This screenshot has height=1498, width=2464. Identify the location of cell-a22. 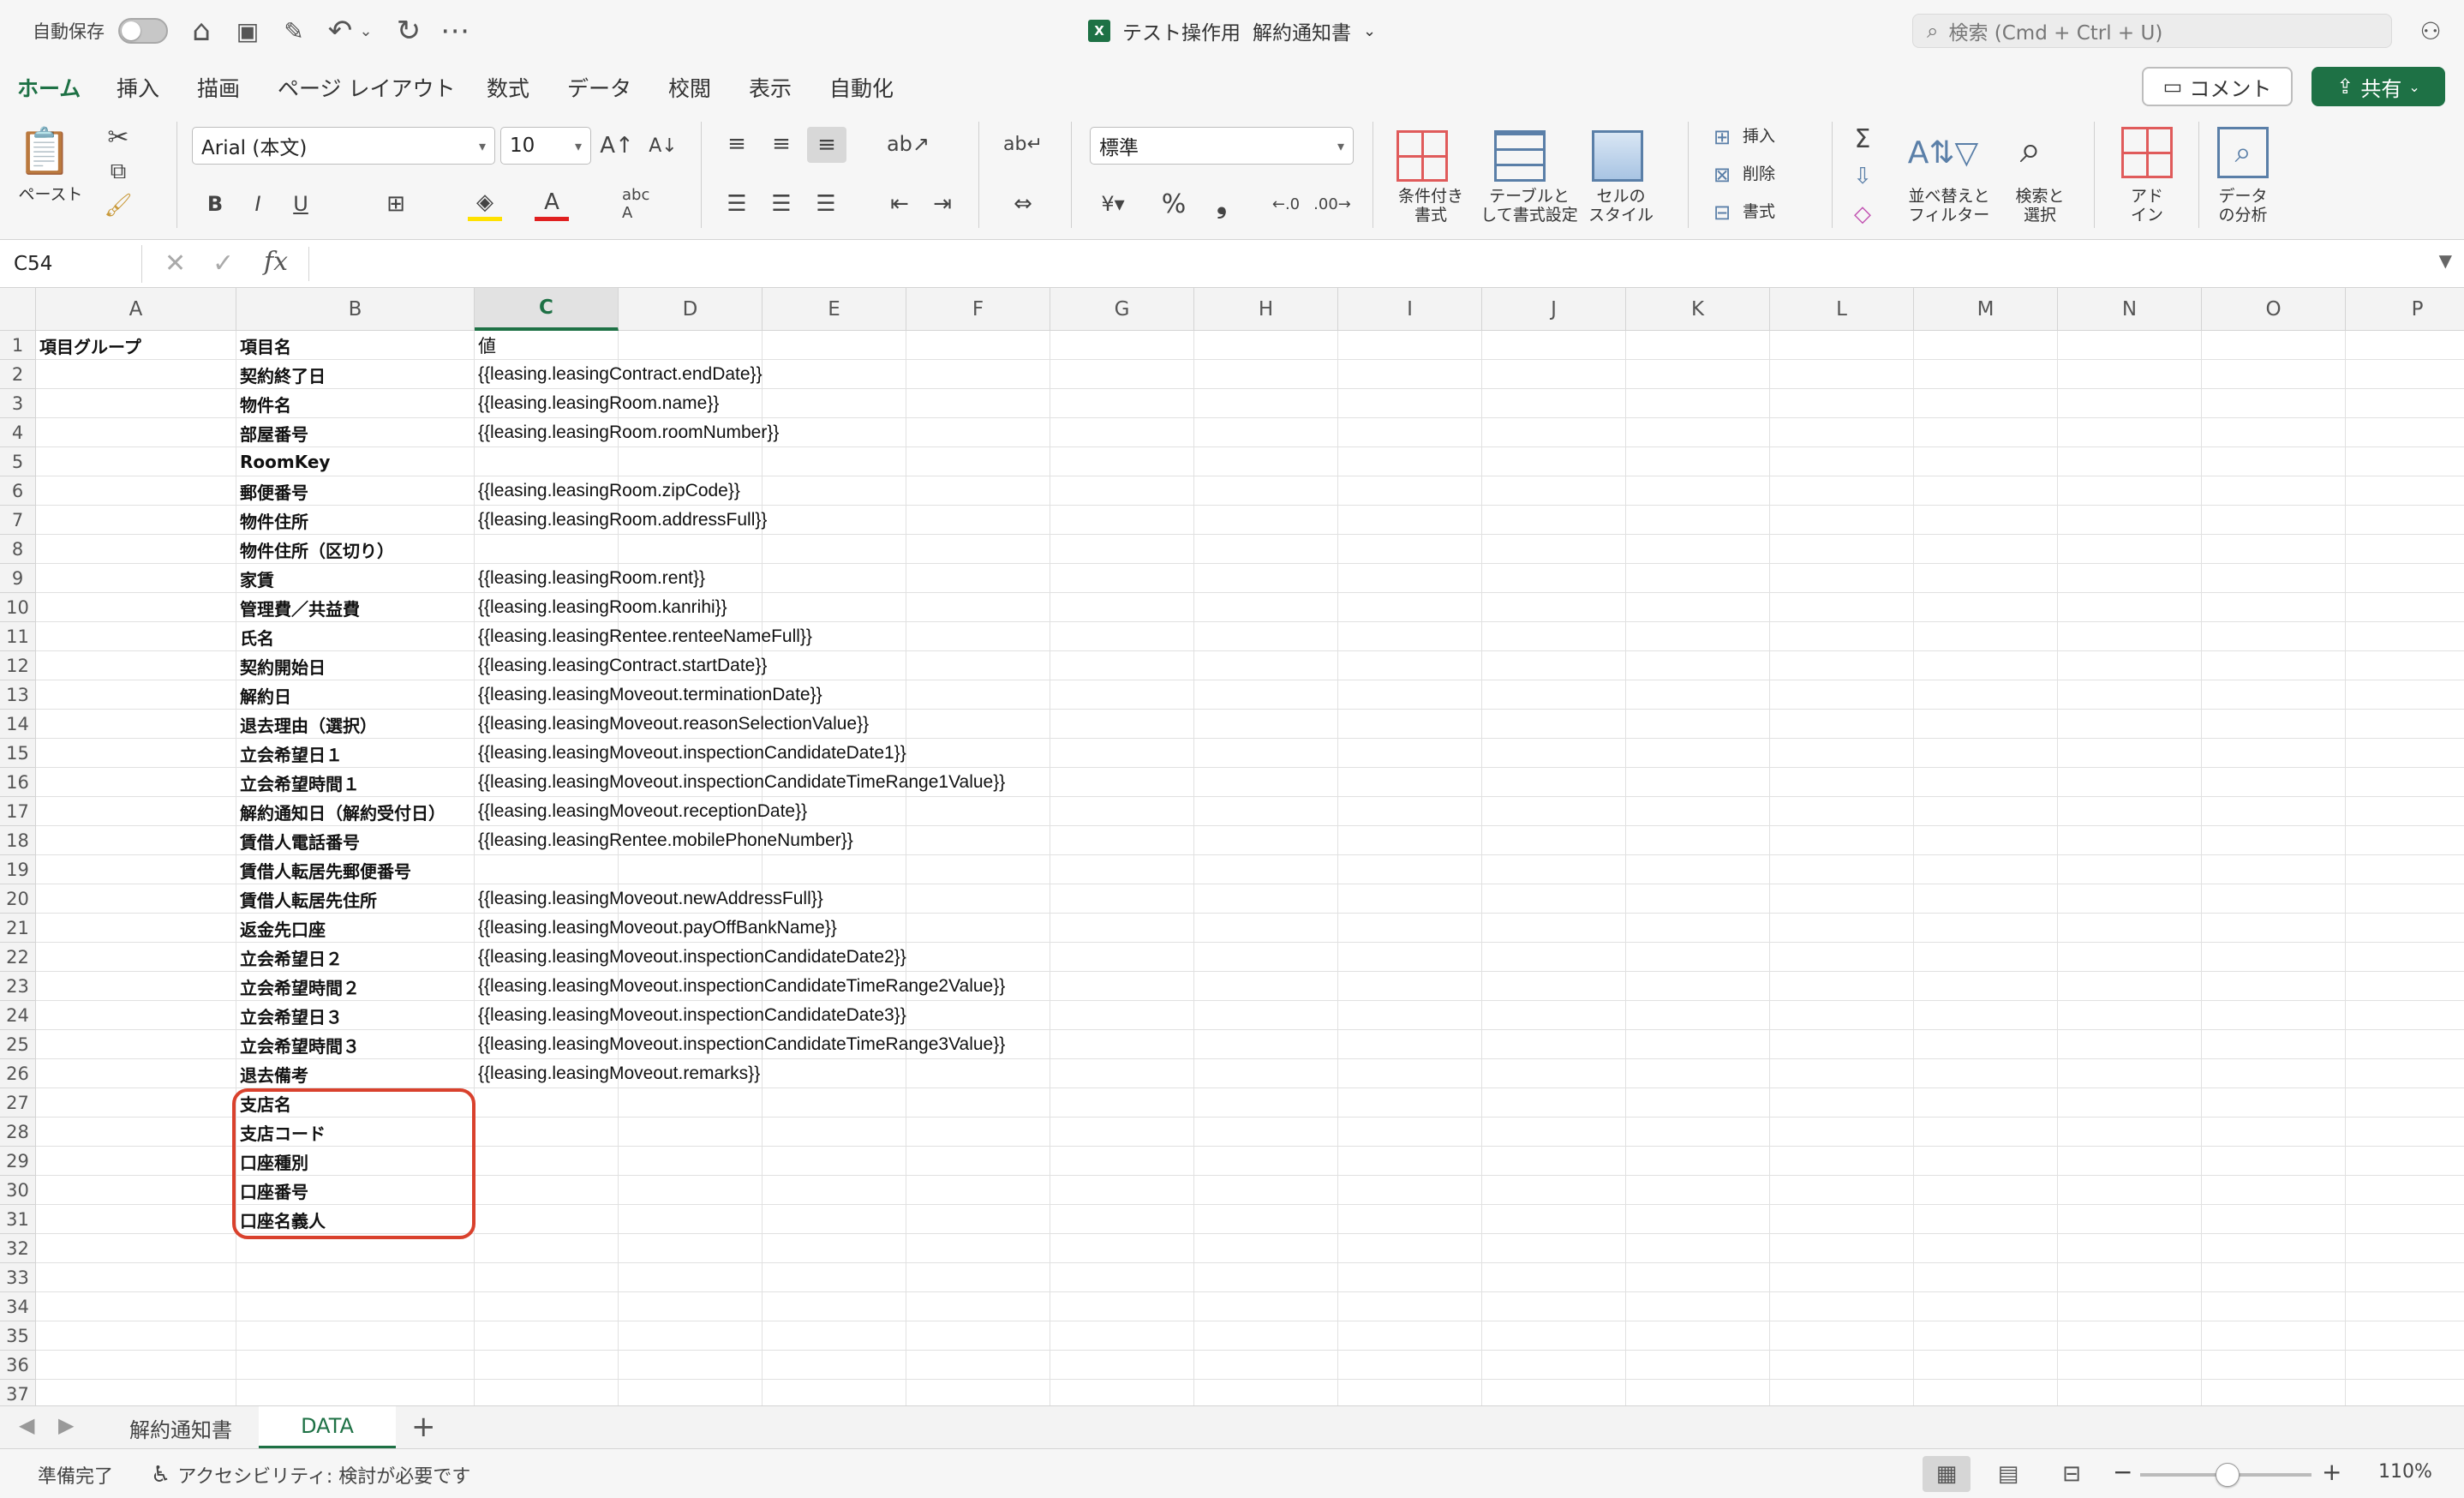
(37, 957).